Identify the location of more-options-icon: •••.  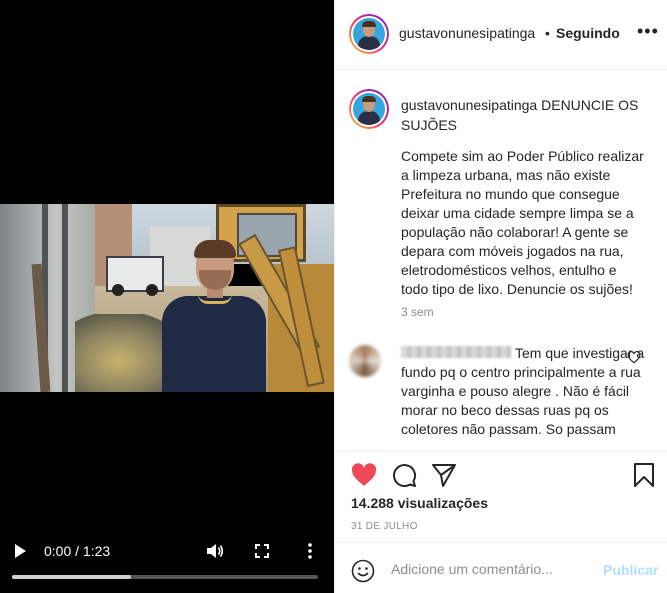
(648, 31).